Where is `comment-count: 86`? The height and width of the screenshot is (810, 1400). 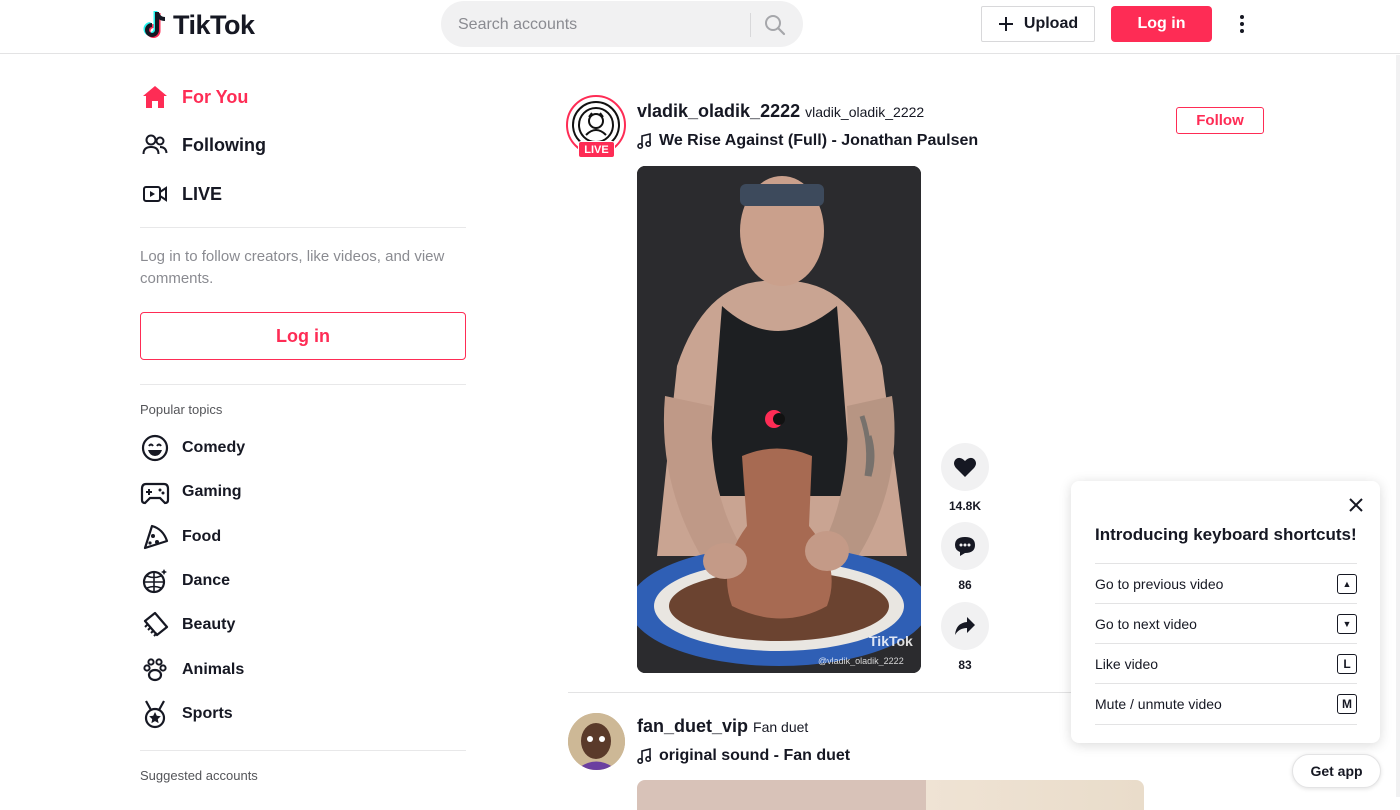 comment-count: 86 is located at coordinates (965, 585).